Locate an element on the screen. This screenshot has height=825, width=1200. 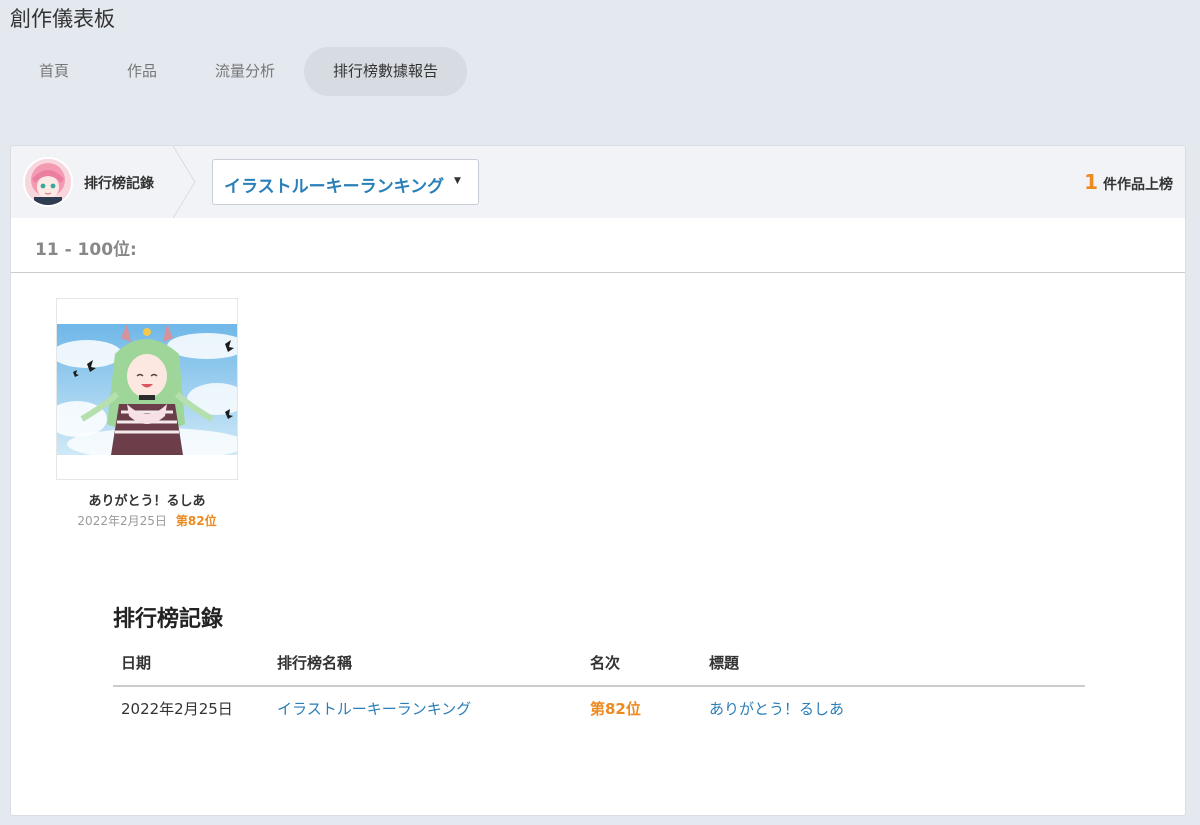
ranked-count: 1 件作品上榜 is located at coordinates (1128, 182).